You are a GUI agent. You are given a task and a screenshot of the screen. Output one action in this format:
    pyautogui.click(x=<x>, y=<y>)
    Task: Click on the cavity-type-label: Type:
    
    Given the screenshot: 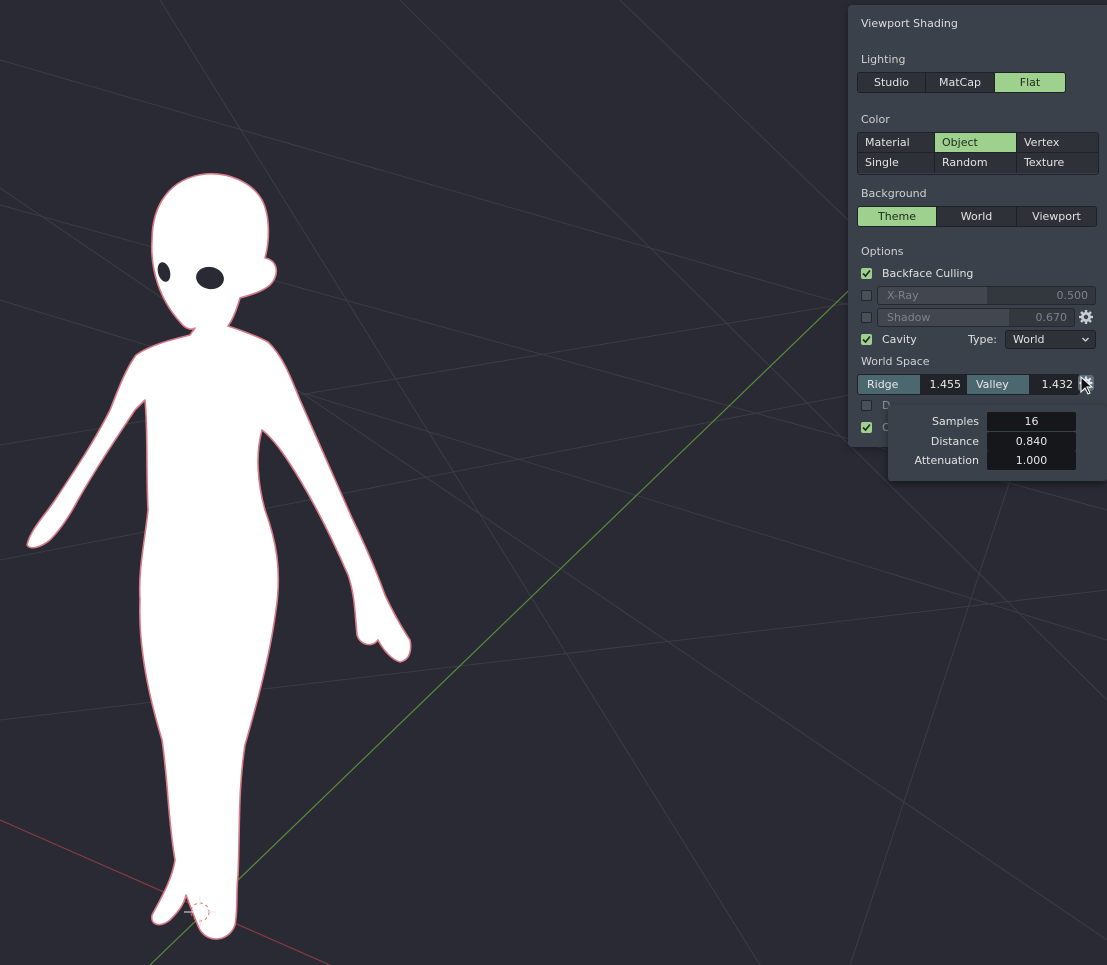 What is the action you would take?
    pyautogui.click(x=982, y=339)
    